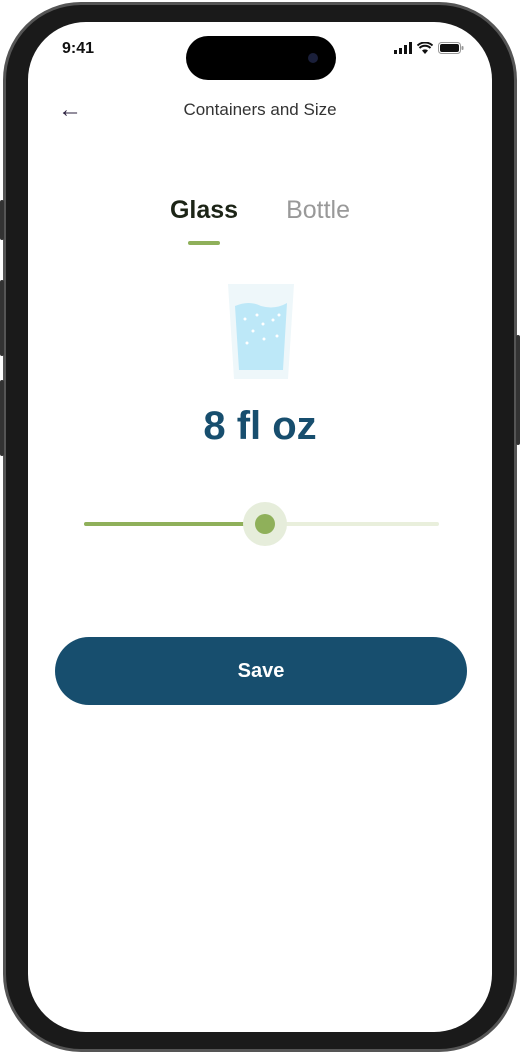  Describe the element at coordinates (260, 109) in the screenshot. I see `page-title: Containers and Size` at that location.